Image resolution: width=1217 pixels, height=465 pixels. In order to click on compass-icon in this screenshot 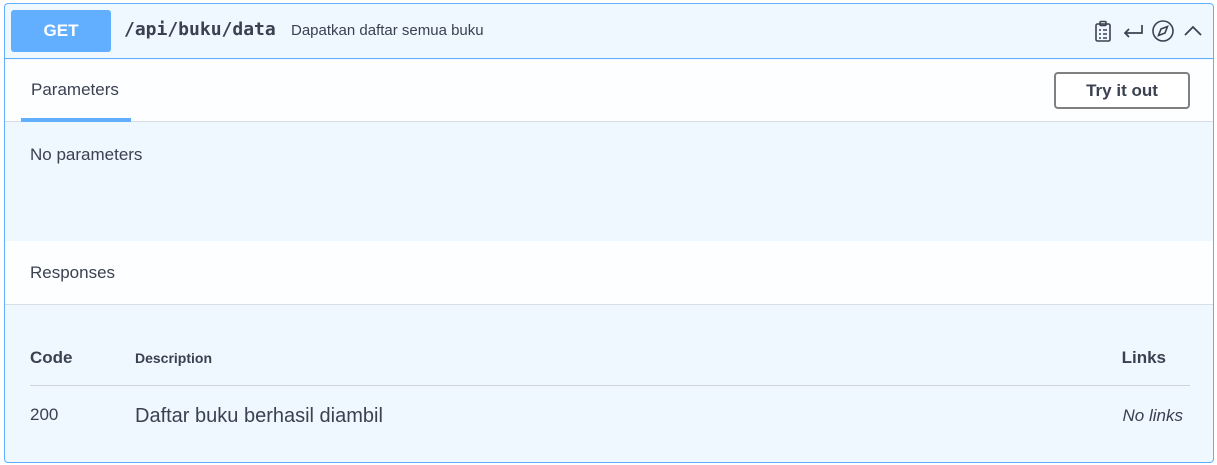, I will do `click(1163, 31)`.